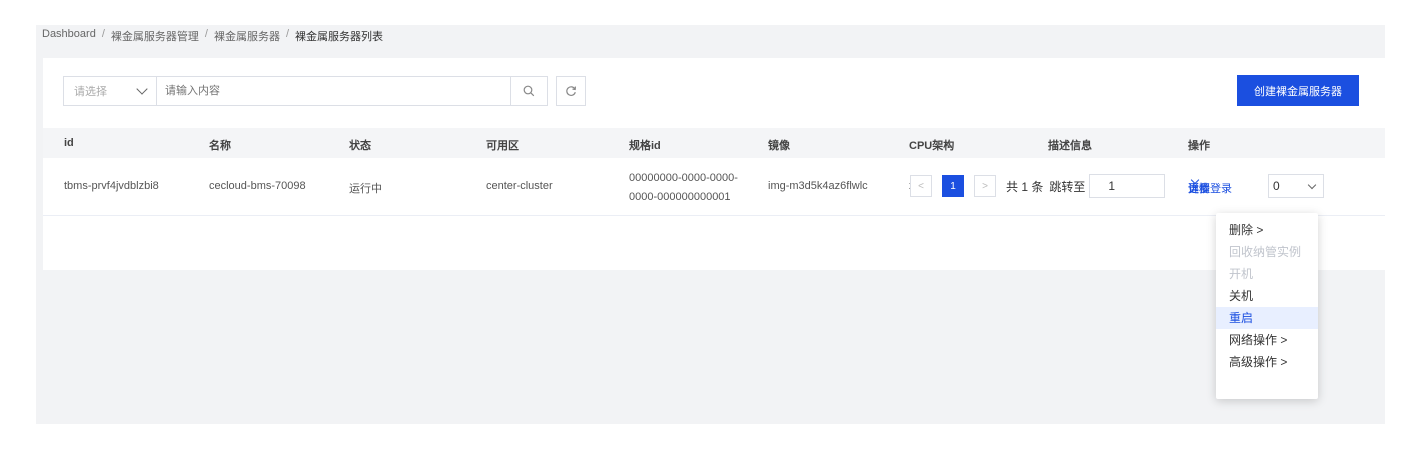 The height and width of the screenshot is (462, 1420). I want to click on cell-zone: center-cluster, so click(519, 186).